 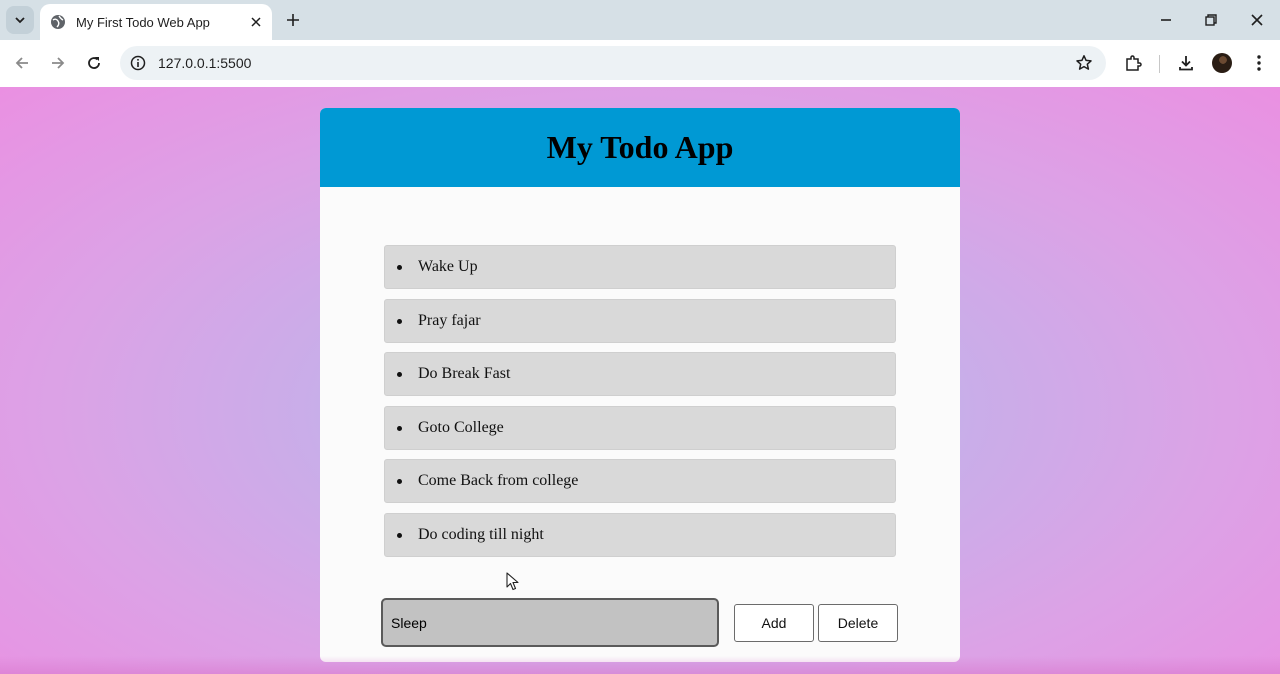 I want to click on todo-text: Do Break Fast, so click(x=464, y=374).